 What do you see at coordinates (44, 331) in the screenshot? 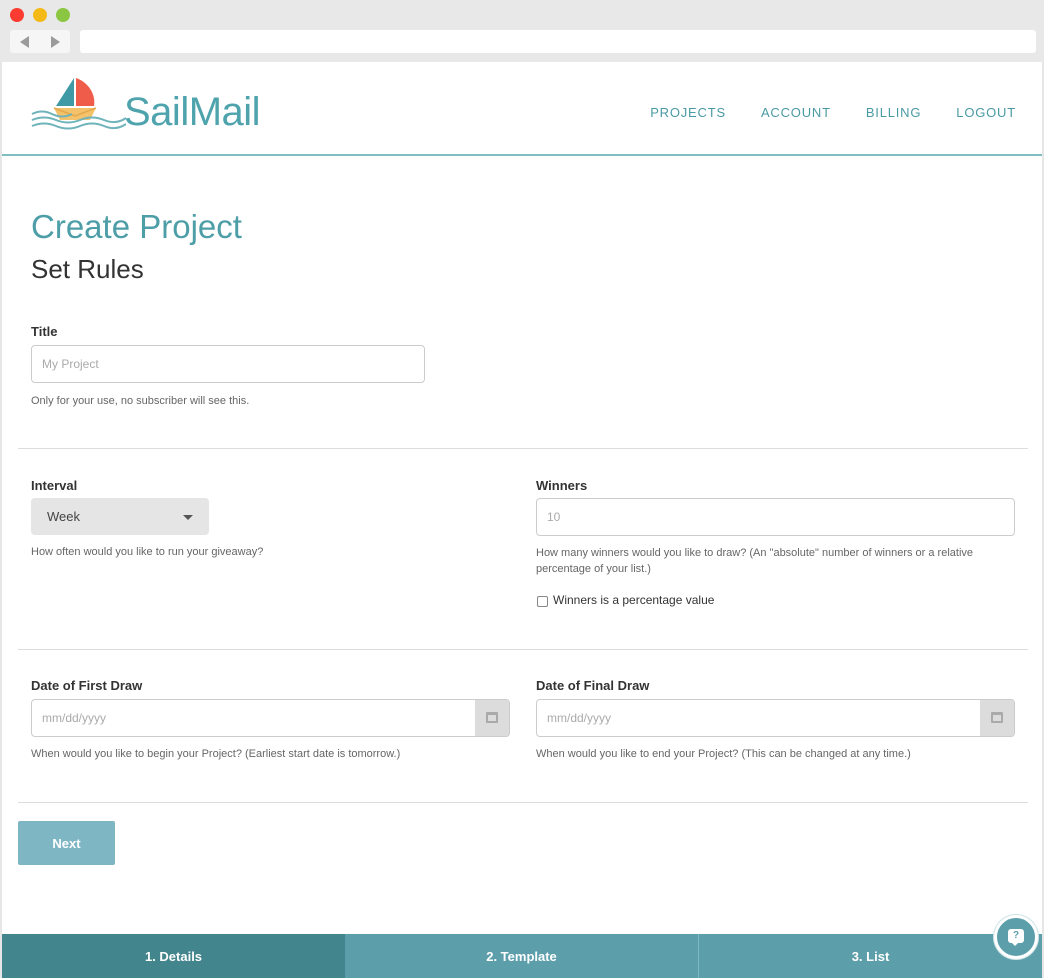
I see `title-label: Title` at bounding box center [44, 331].